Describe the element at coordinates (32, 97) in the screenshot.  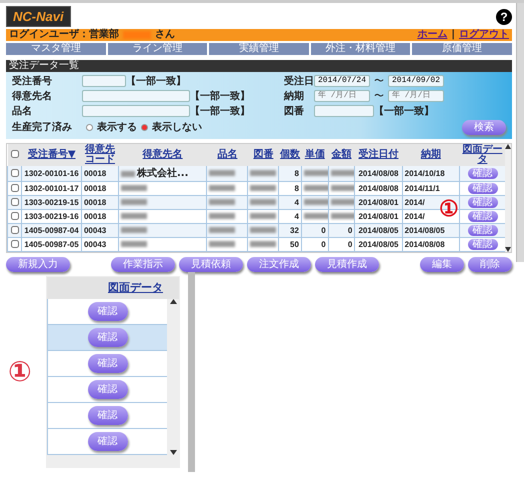
I see `field-label: 得意先名` at that location.